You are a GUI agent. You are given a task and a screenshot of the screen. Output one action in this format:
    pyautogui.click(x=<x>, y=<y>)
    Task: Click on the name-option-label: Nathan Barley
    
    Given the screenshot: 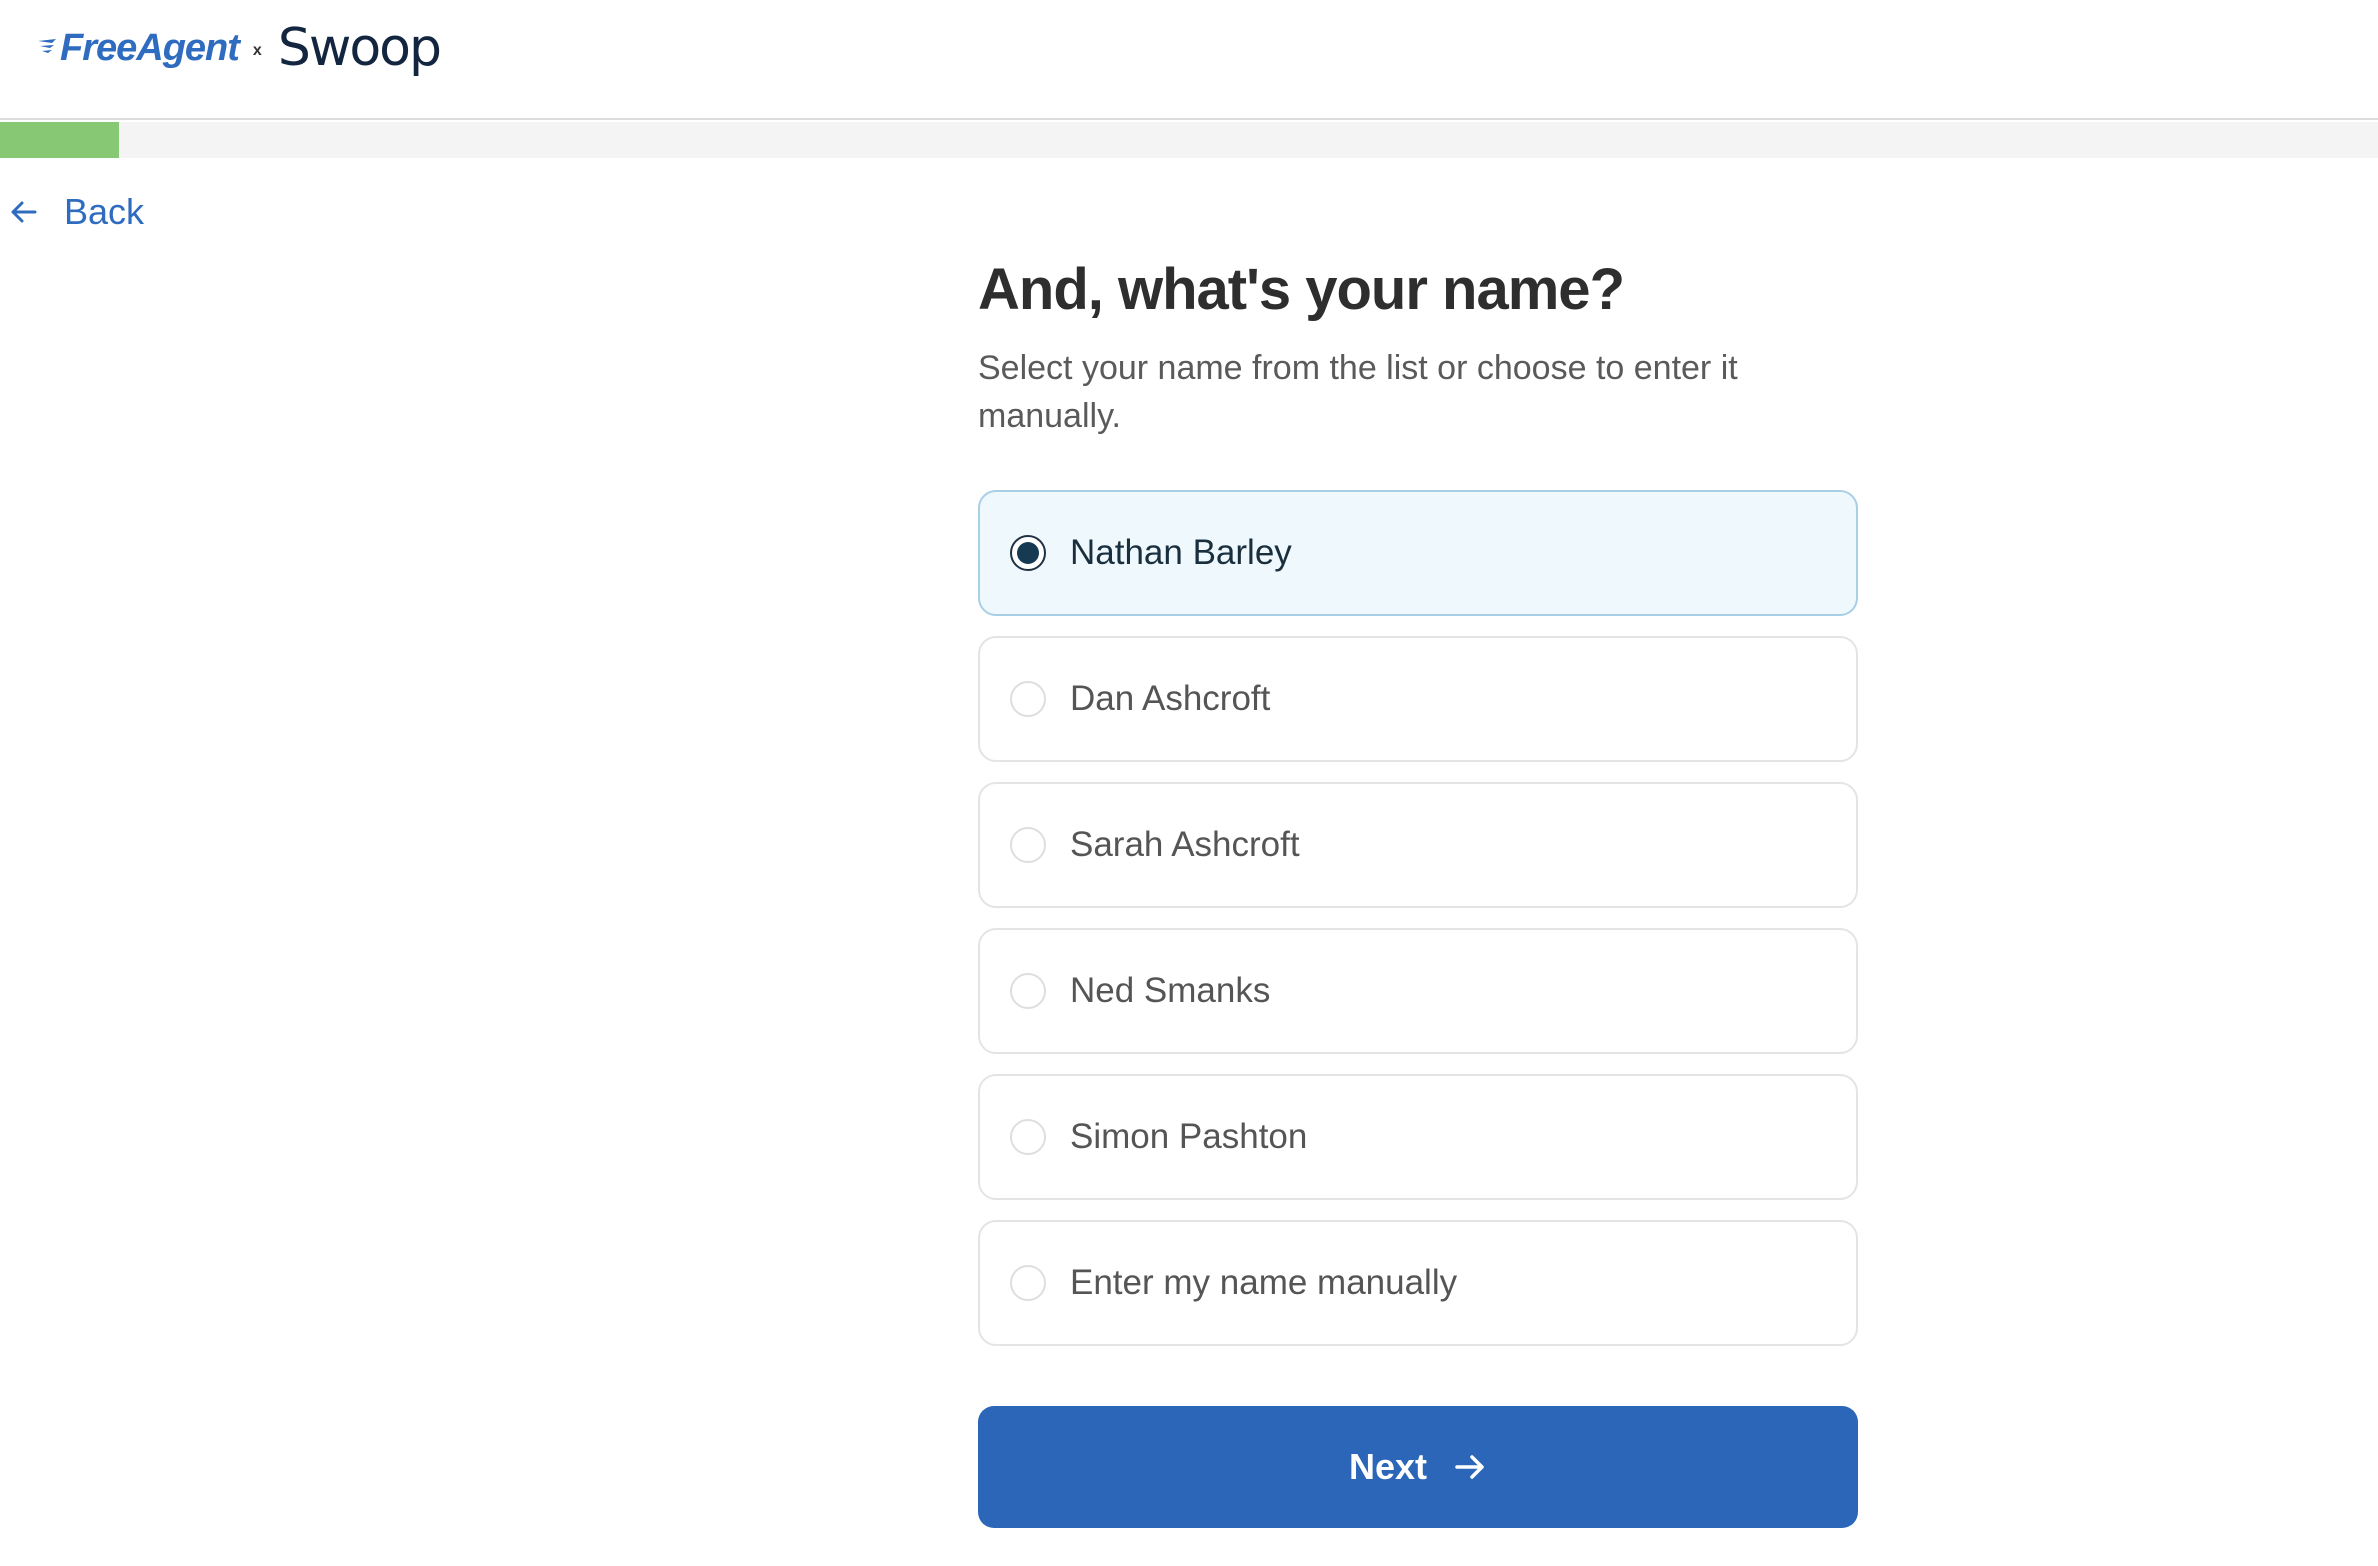 What is the action you would take?
    pyautogui.click(x=1181, y=552)
    